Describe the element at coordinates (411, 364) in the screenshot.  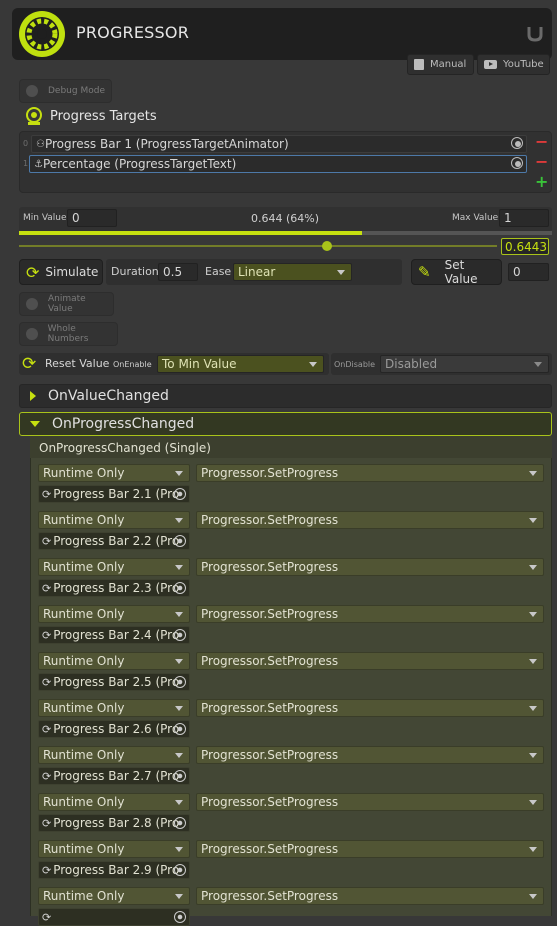
I see `on-disable-value: Disabled` at that location.